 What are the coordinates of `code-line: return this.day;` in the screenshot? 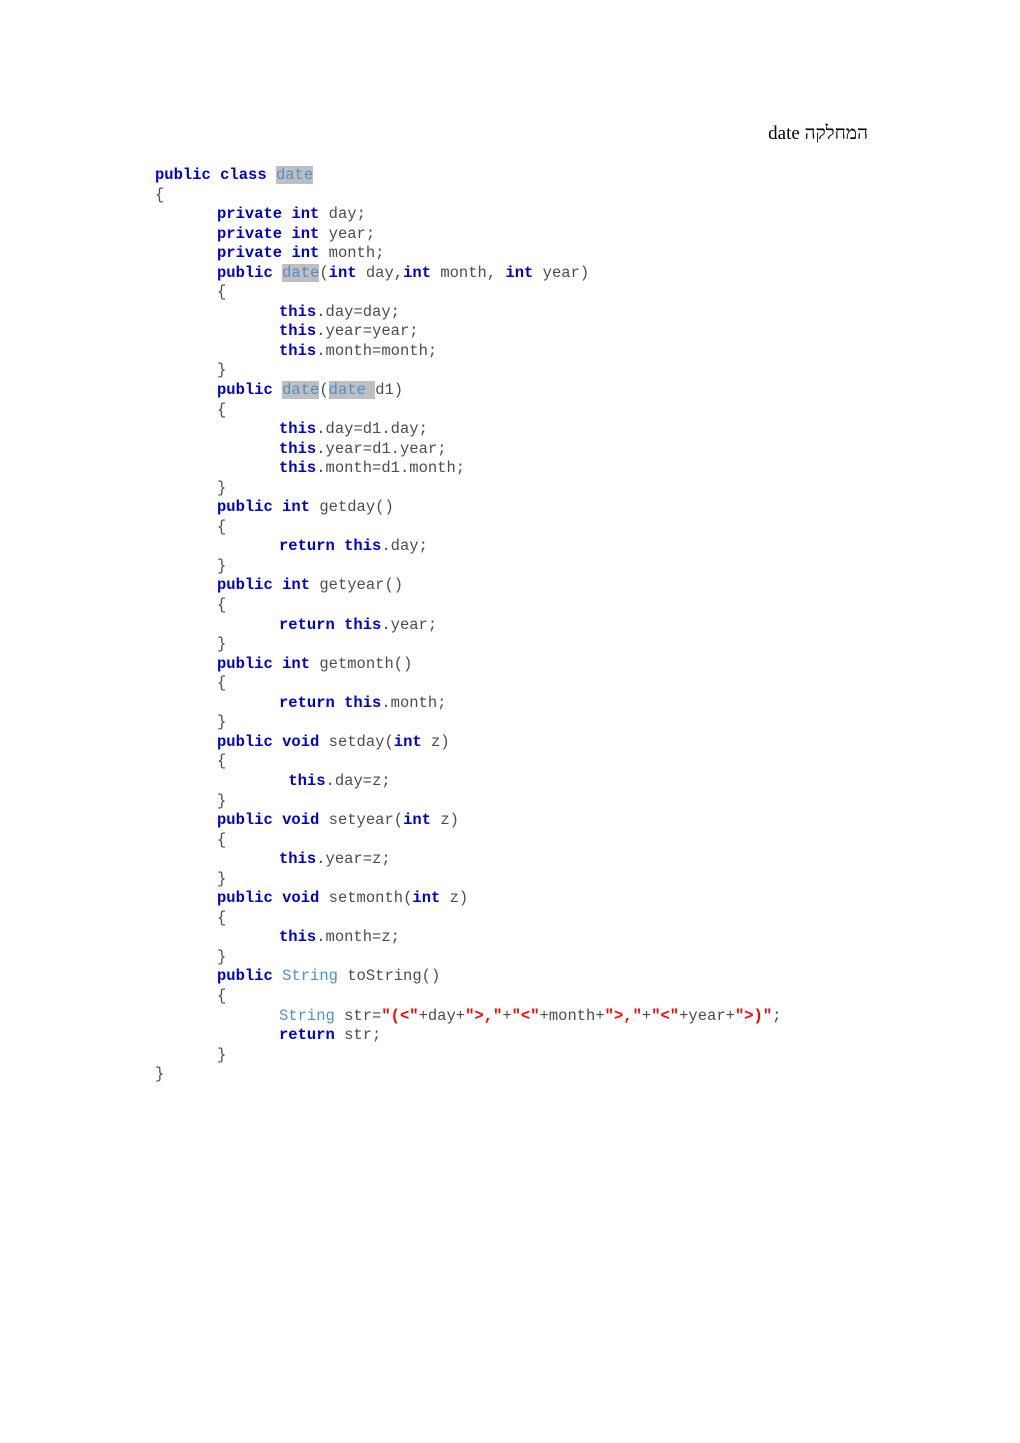 It's located at (353, 546).